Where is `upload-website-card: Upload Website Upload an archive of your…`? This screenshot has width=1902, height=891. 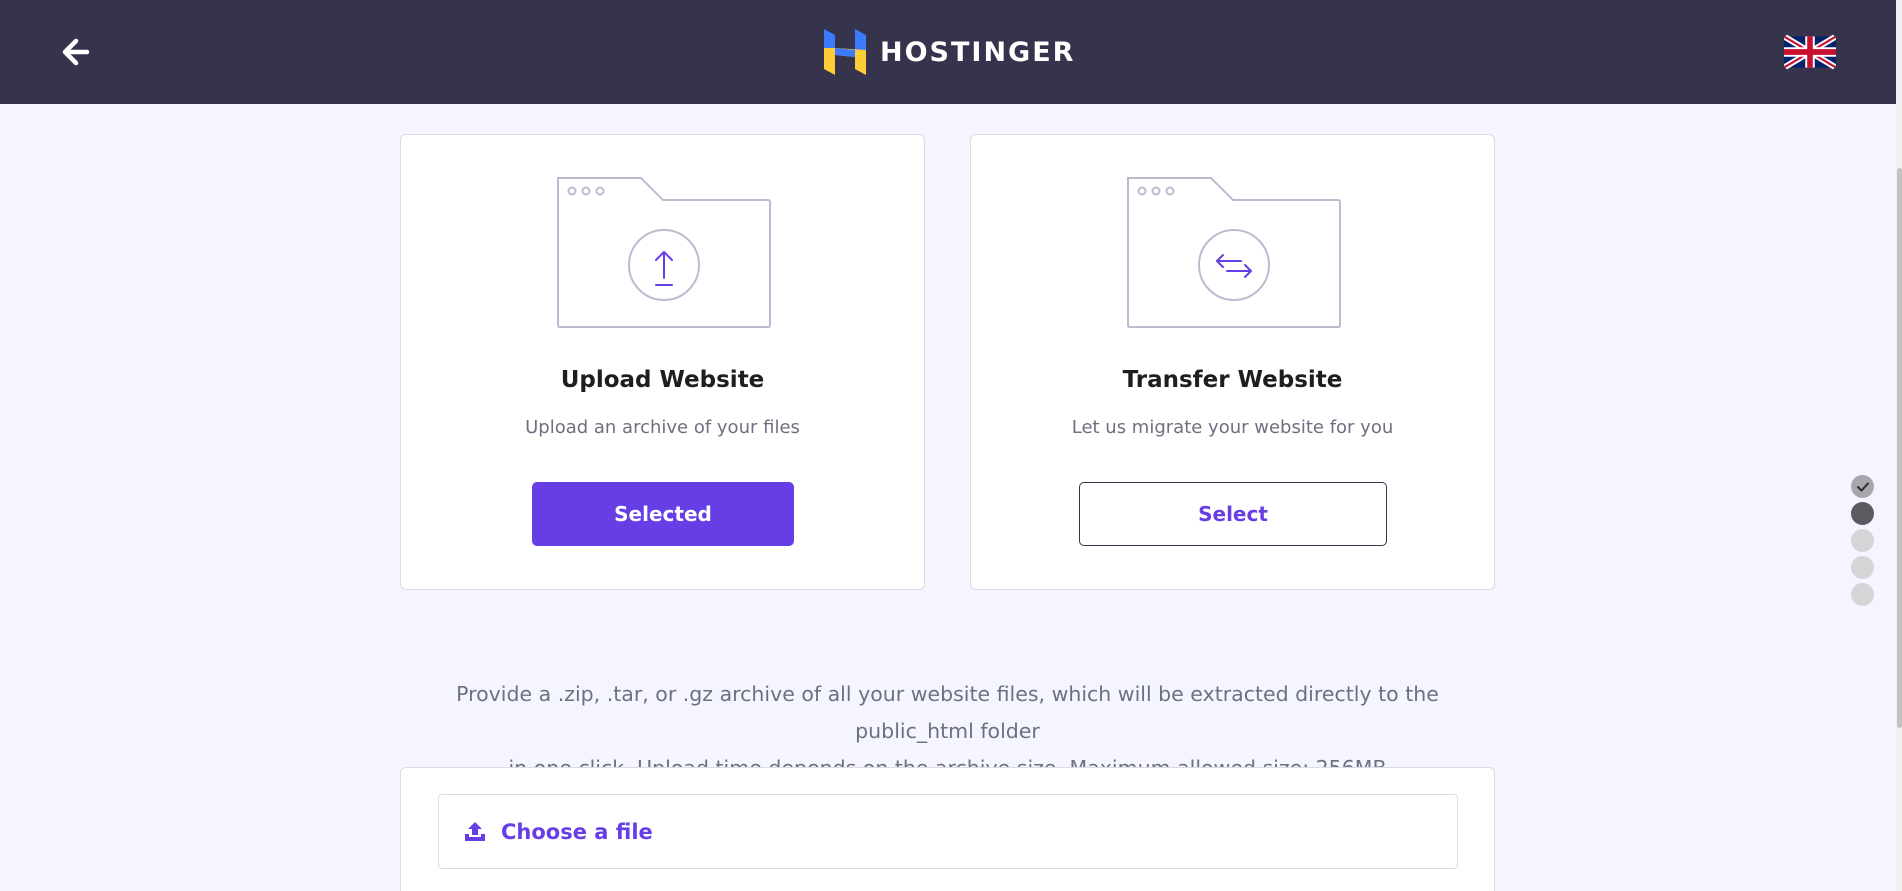
upload-website-card: Upload Website Upload an archive of your… is located at coordinates (662, 362).